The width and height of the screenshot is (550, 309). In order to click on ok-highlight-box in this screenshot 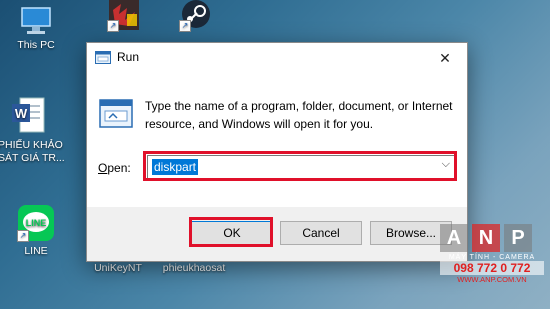, I will do `click(231, 232)`.